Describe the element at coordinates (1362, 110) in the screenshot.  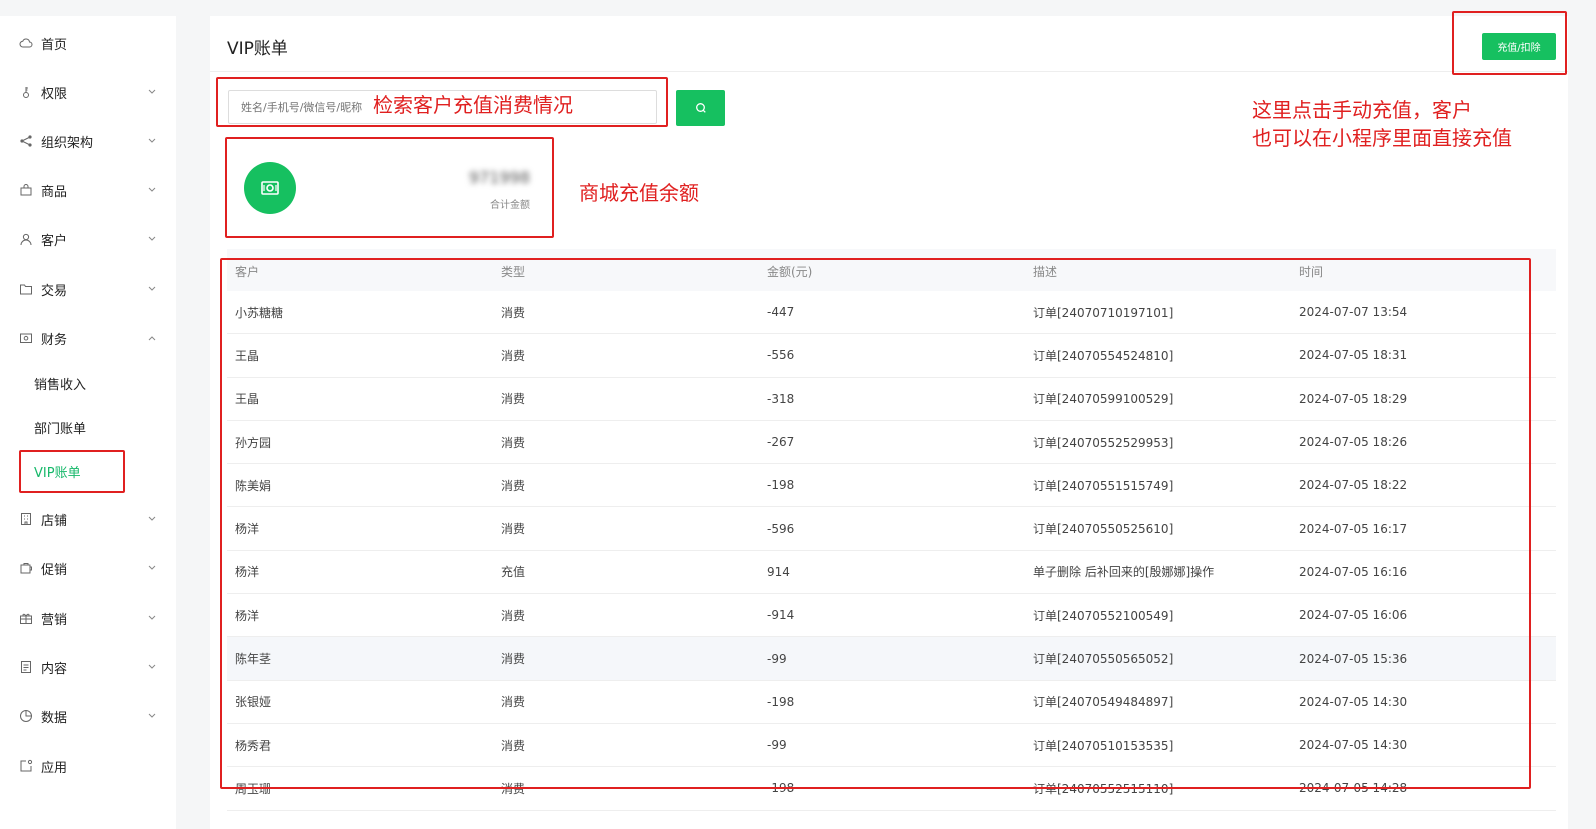
I see `annotation-recharge-note-line1: 这里点击手动充值，客户` at that location.